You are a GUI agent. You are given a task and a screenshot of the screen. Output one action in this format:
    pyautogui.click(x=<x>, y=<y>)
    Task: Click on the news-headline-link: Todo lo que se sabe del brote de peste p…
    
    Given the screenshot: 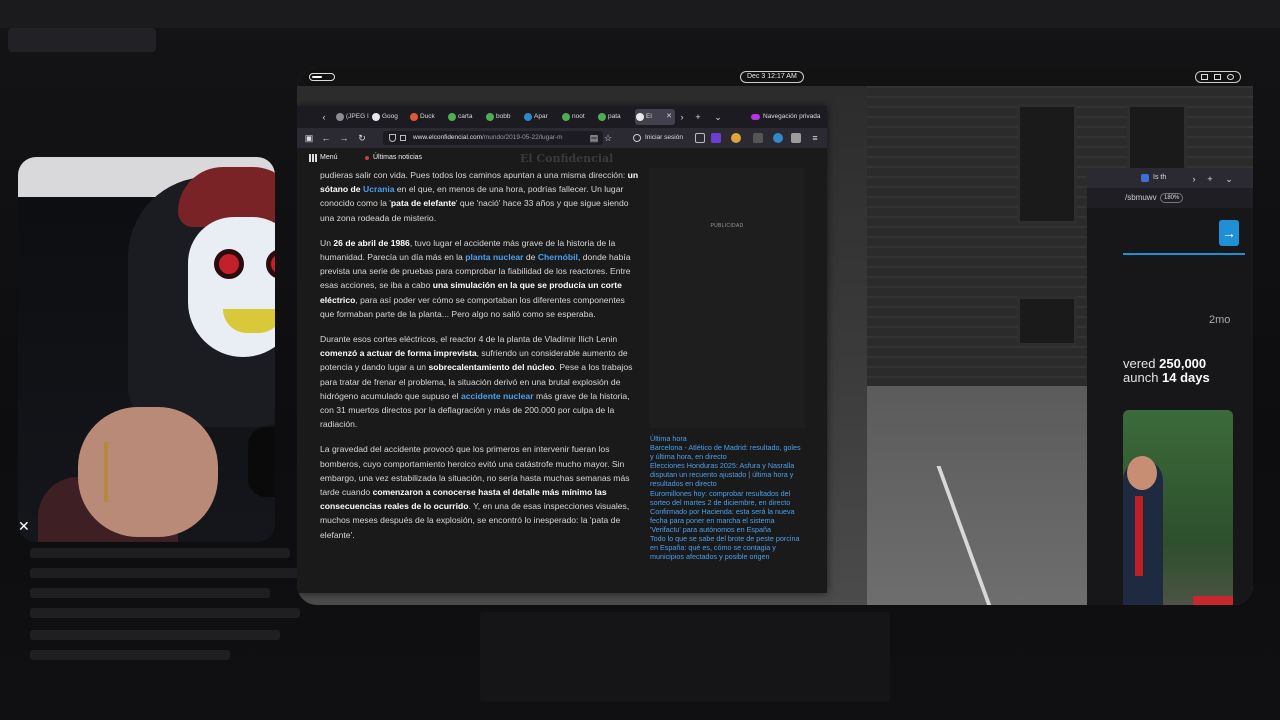 What is the action you would take?
    pyautogui.click(x=726, y=547)
    